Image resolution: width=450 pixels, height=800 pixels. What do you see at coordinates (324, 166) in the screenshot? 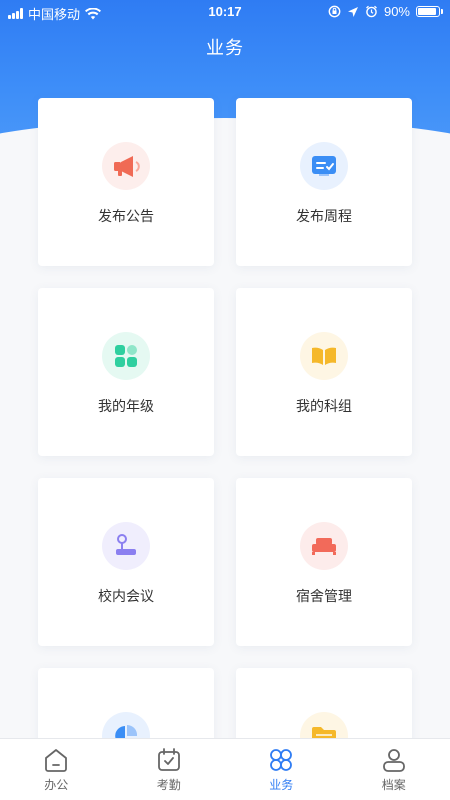
I see `schedule-icon` at bounding box center [324, 166].